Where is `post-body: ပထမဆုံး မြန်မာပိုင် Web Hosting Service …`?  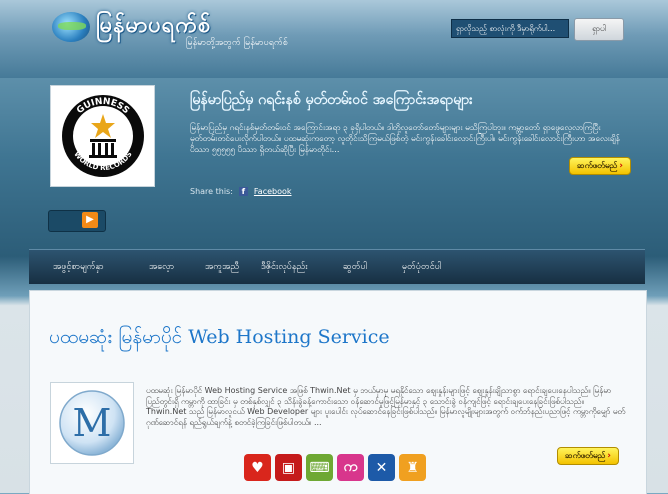 post-body: ပထမဆုံး မြန်မာပိုင် Web Hosting Service … is located at coordinates (386, 406).